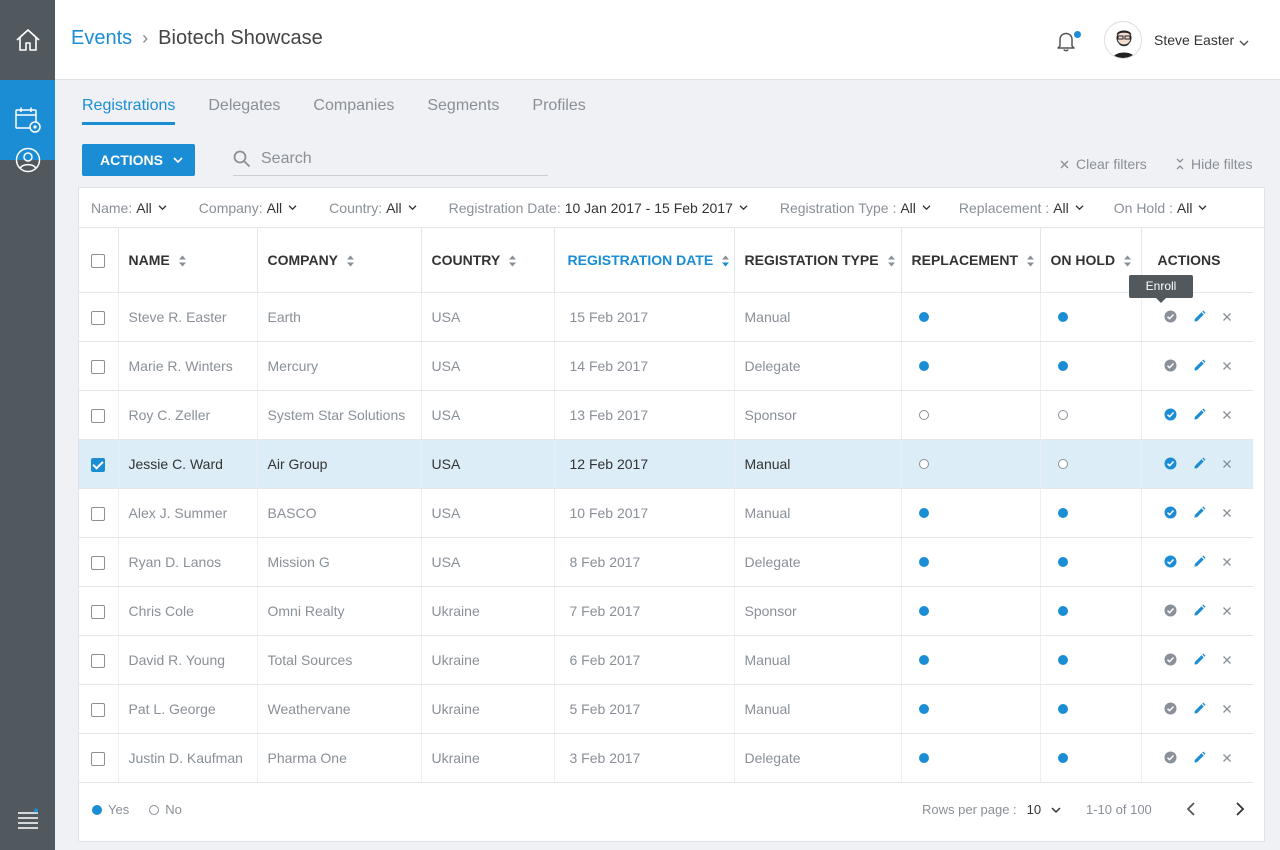 The width and height of the screenshot is (1280, 850). I want to click on actions-button-label: ACTIONS, so click(131, 160).